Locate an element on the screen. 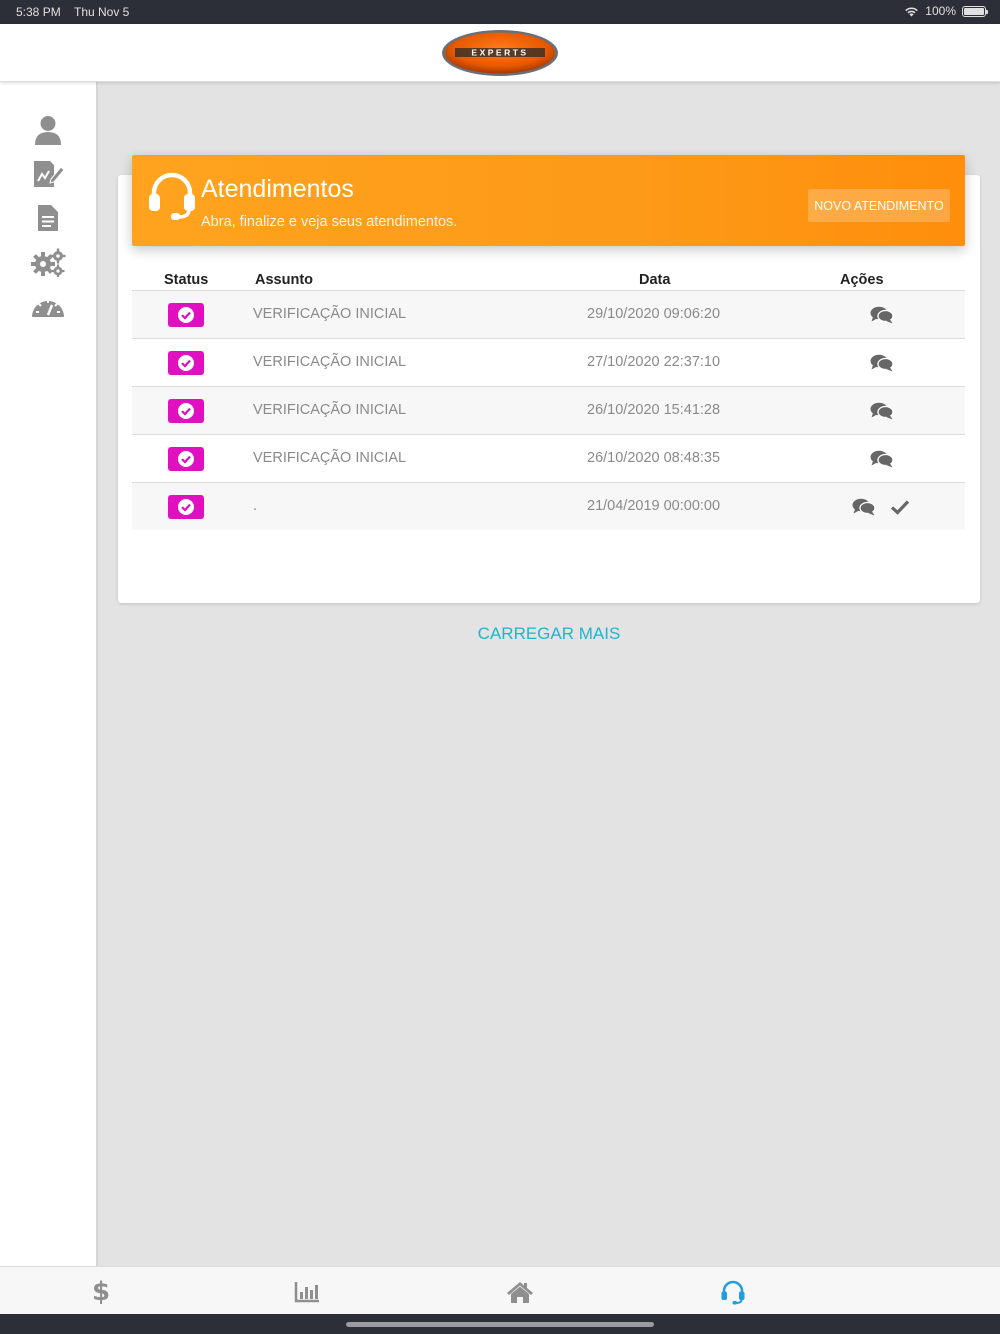 This screenshot has height=1334, width=1000. sidebar-item-edit is located at coordinates (48, 174).